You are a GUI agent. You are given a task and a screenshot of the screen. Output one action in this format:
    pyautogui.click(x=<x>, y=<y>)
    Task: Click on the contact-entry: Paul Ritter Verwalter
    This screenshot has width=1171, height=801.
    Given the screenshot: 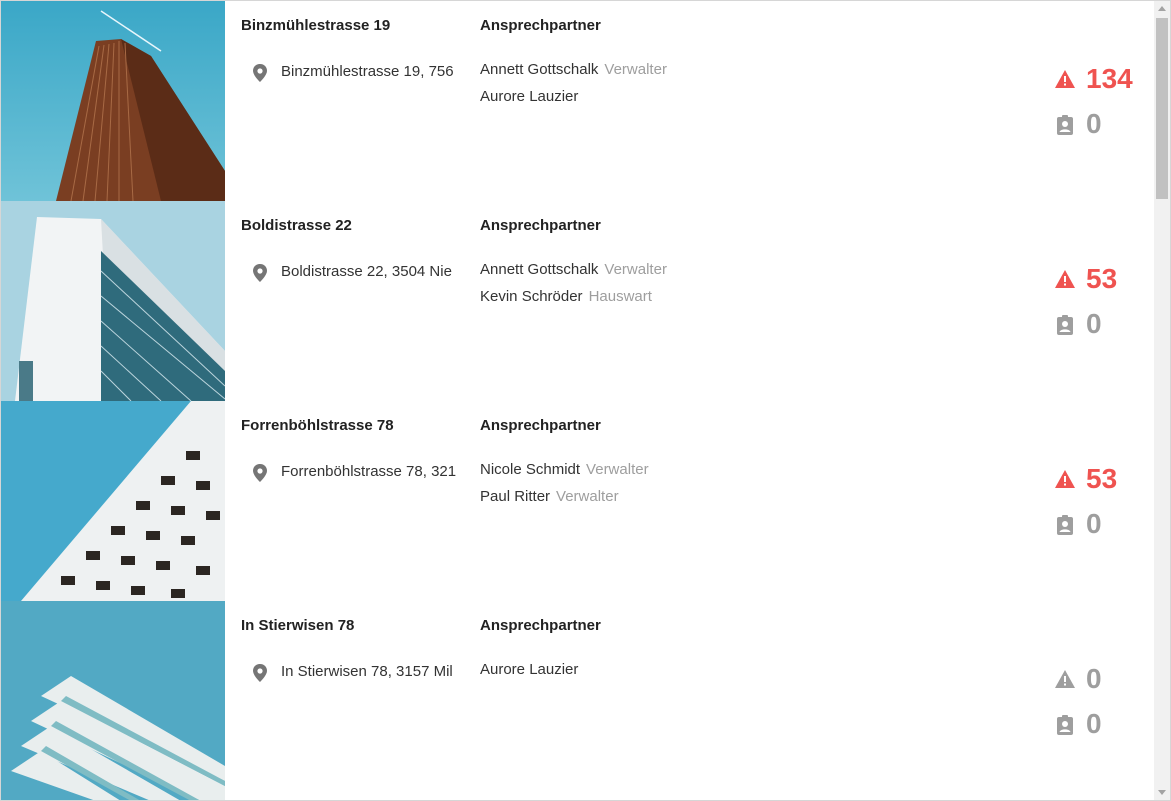 What is the action you would take?
    pyautogui.click(x=549, y=496)
    